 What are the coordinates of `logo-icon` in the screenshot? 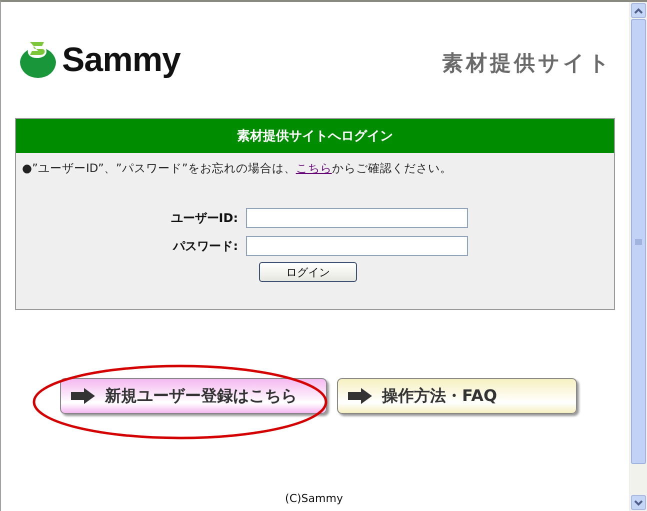 It's located at (38, 60).